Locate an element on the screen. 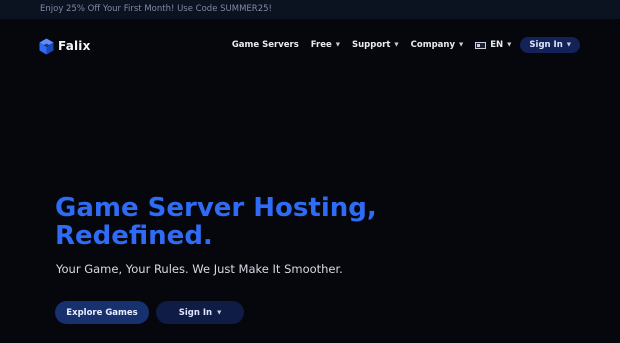 This screenshot has height=343, width=620. explore-games-label: Explore Games is located at coordinates (102, 312).